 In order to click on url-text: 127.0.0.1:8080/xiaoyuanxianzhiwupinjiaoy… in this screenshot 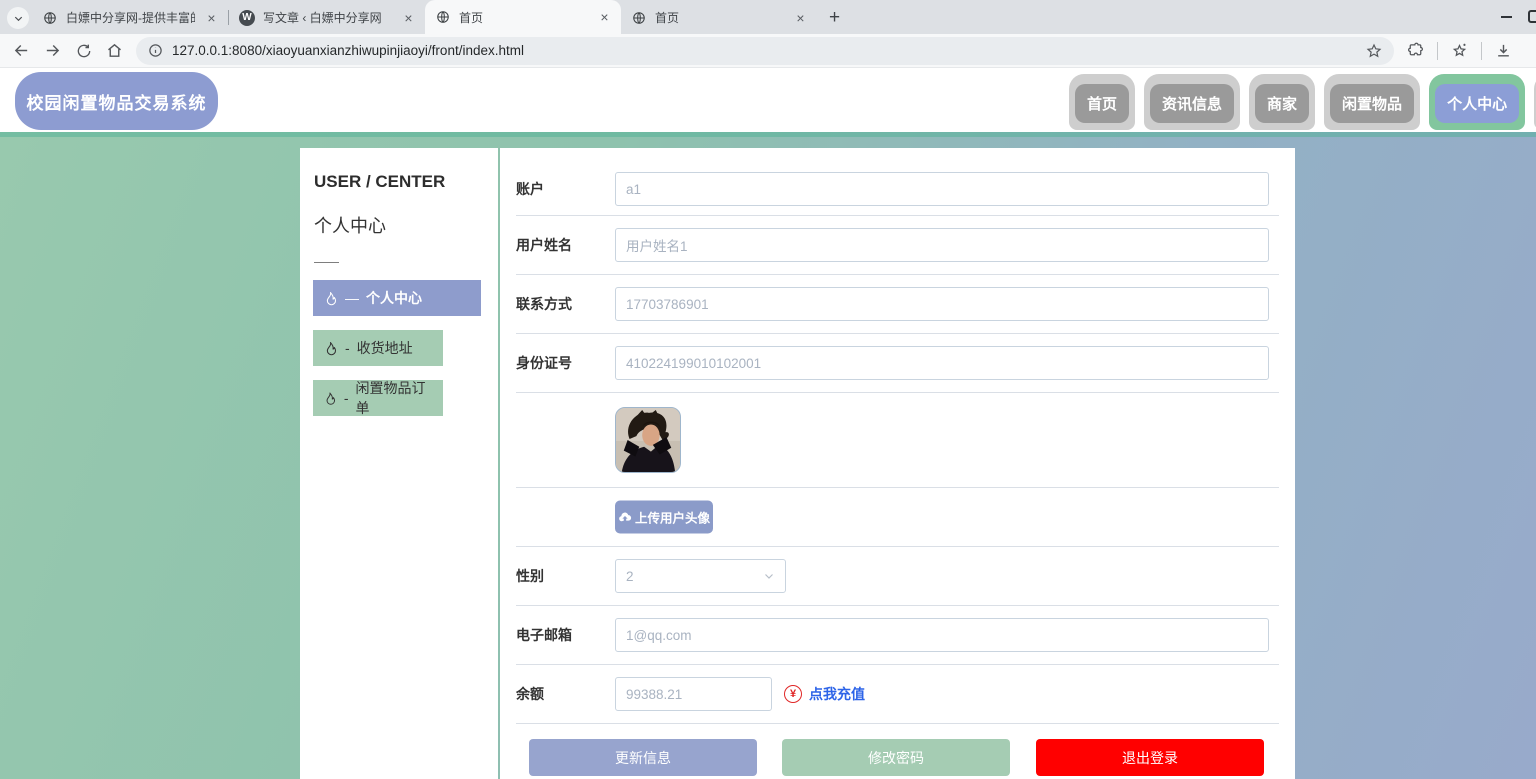, I will do `click(764, 50)`.